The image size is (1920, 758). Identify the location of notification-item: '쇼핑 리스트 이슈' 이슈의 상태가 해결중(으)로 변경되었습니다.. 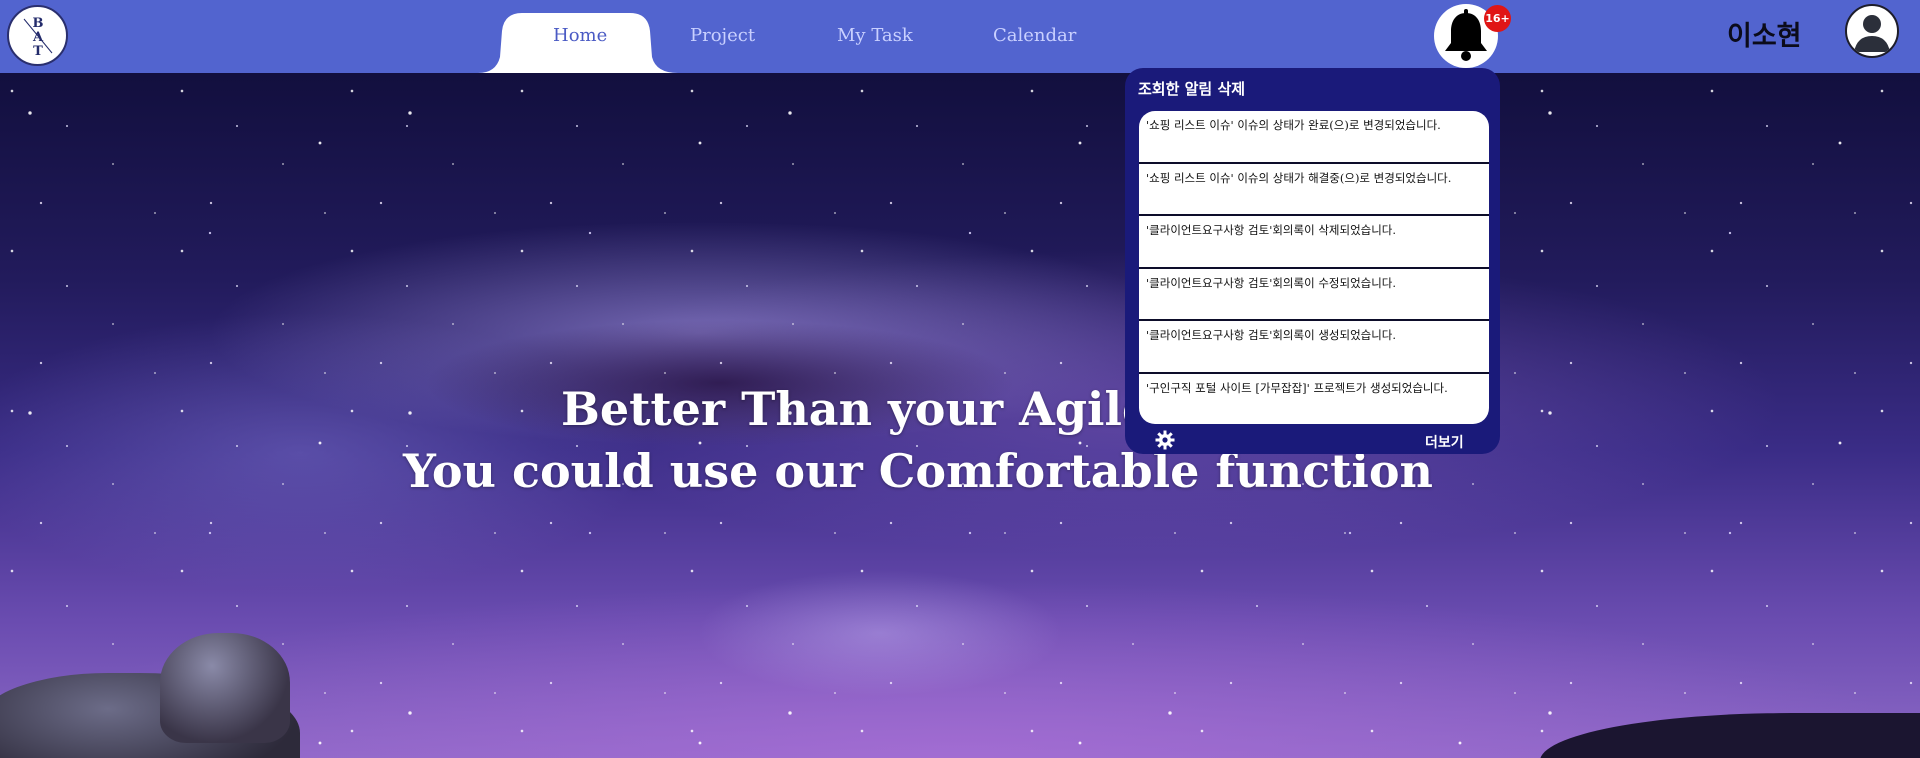
(1314, 190).